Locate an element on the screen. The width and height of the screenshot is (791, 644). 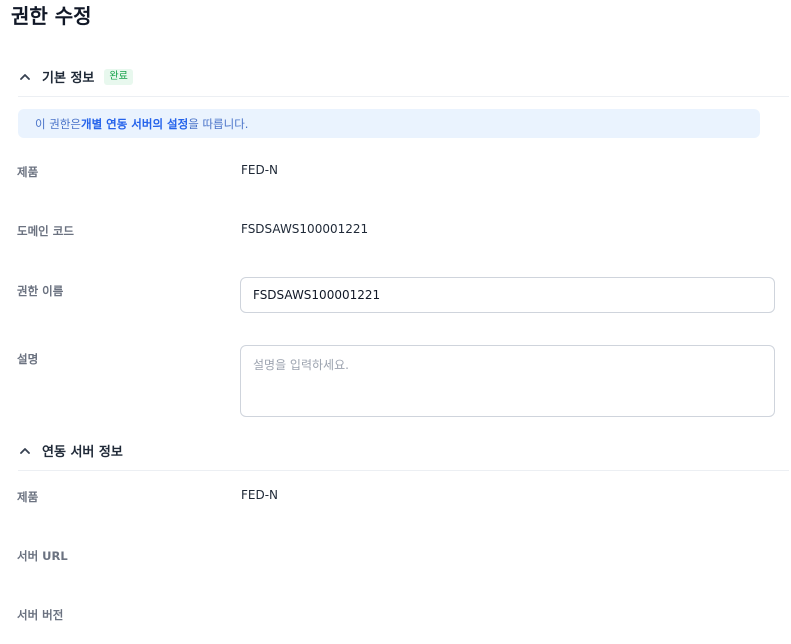
product-label: 제품 is located at coordinates (28, 172).